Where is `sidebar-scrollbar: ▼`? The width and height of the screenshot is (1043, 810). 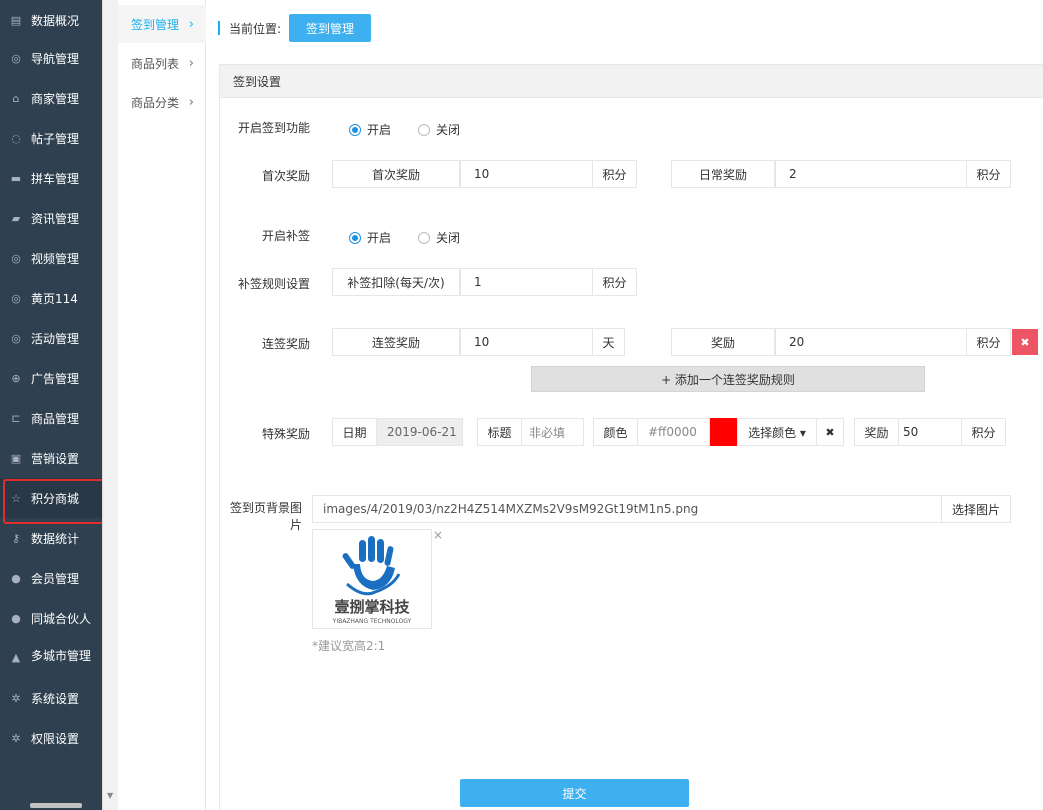 sidebar-scrollbar: ▼ is located at coordinates (110, 405).